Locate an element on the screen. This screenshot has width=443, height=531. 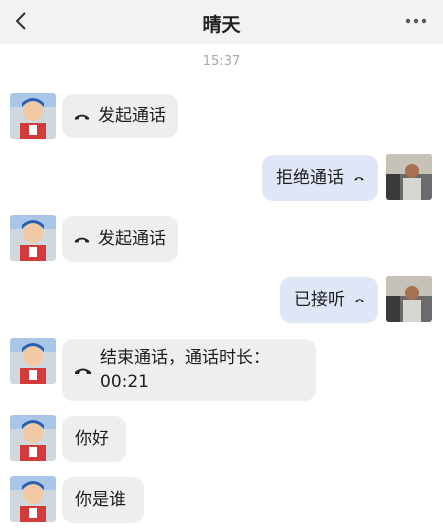
message-bubble: 结束通话，通话时长： 00:21 is located at coordinates (189, 370).